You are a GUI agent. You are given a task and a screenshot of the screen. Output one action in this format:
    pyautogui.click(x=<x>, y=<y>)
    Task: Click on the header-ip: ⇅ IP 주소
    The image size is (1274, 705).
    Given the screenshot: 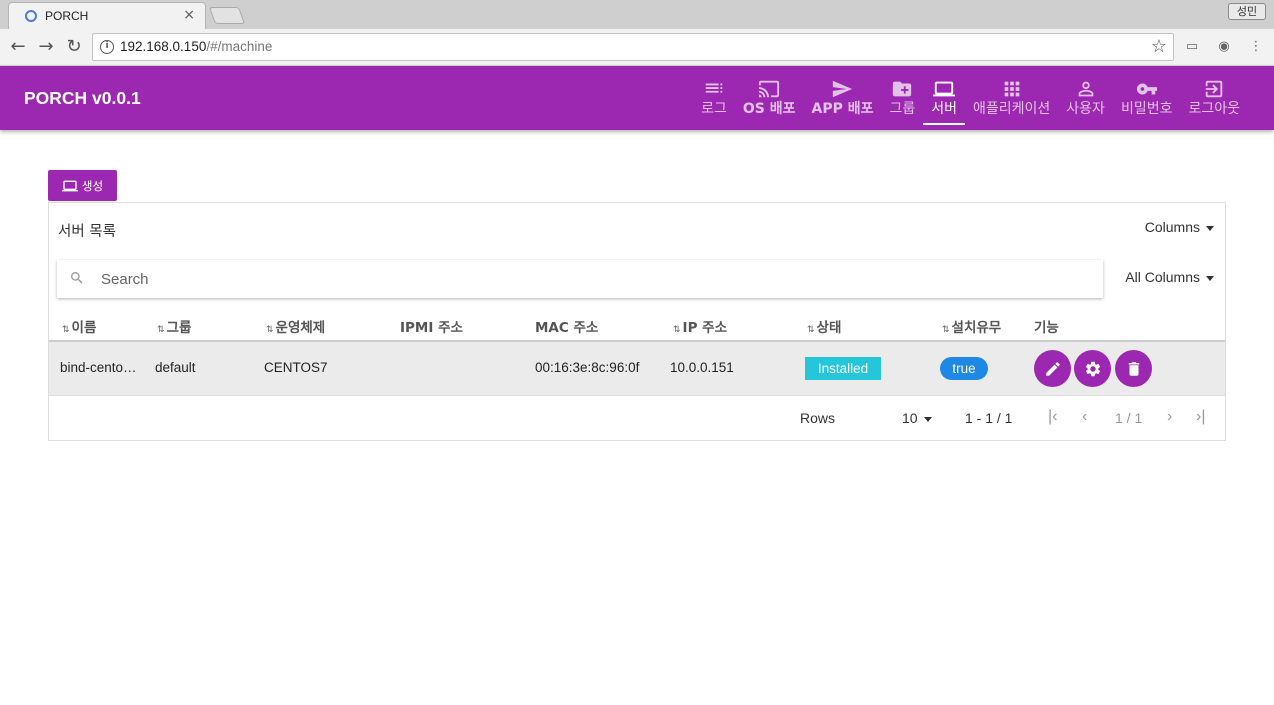 What is the action you would take?
    pyautogui.click(x=700, y=326)
    